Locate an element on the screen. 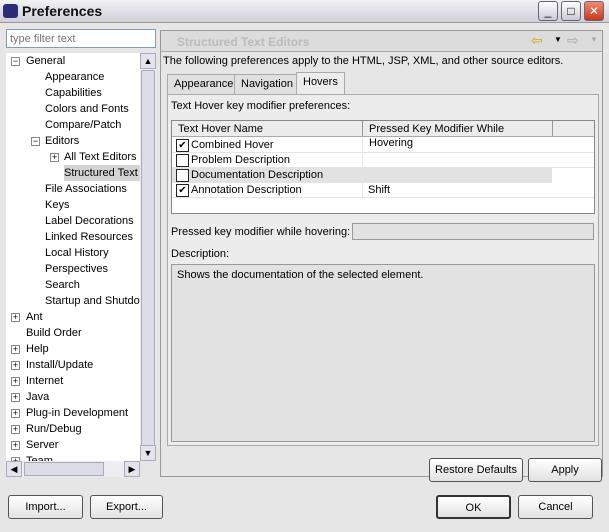  tree-item: Plug-in Development is located at coordinates (77, 413).